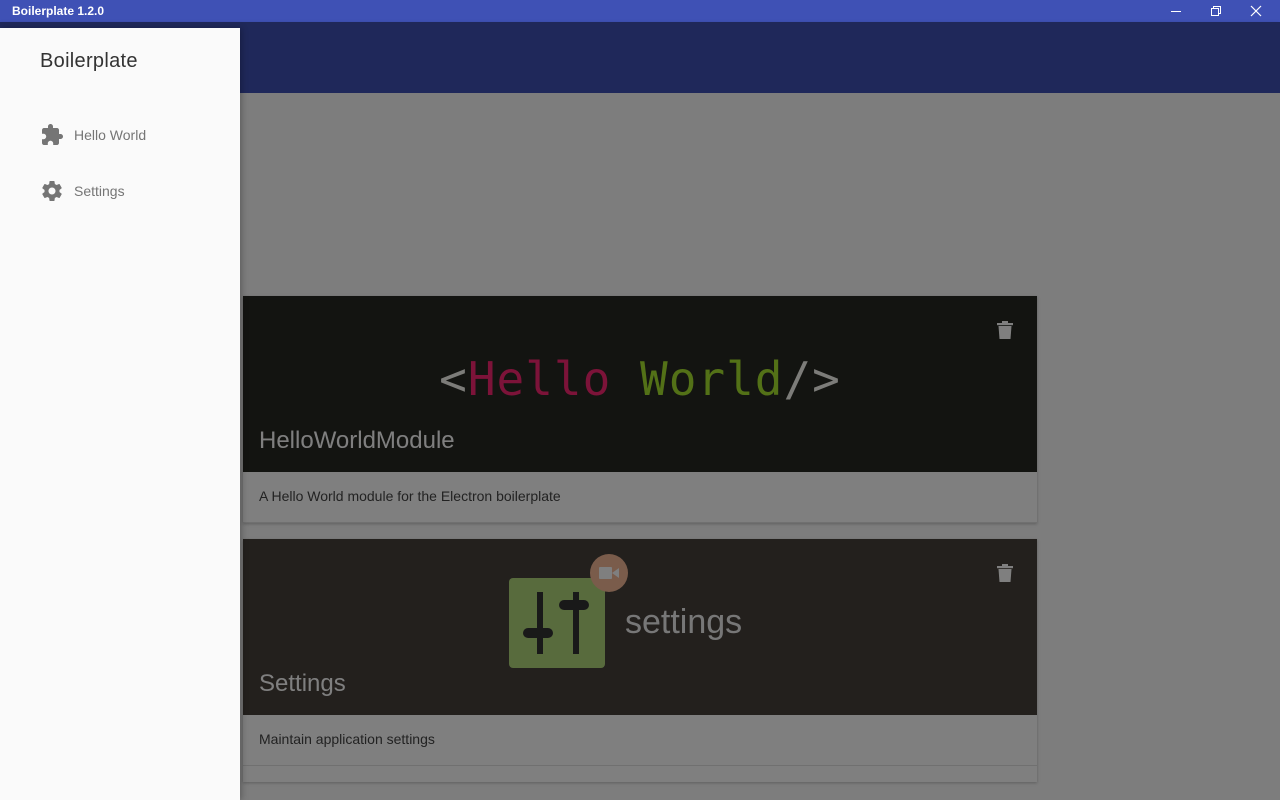 The height and width of the screenshot is (800, 1280). Describe the element at coordinates (52, 135) in the screenshot. I see `puzzle-icon` at that location.